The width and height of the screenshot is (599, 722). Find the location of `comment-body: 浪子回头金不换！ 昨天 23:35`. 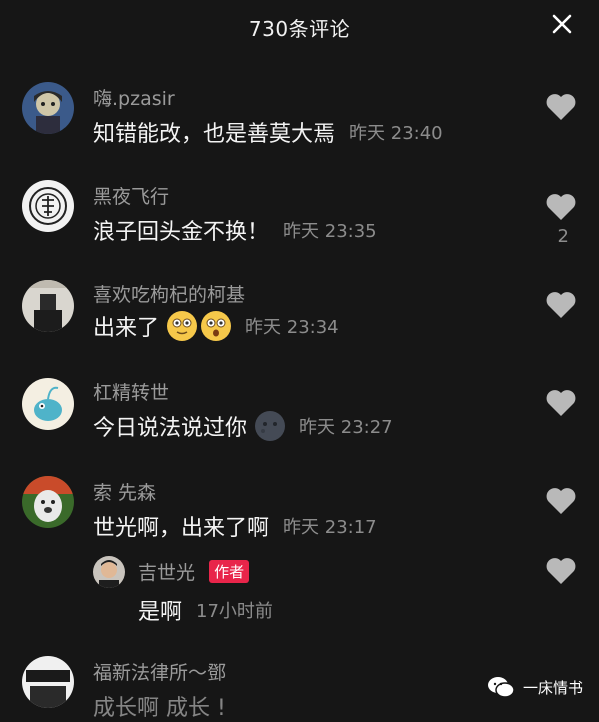

comment-body: 浪子回头金不换！ 昨天 23:35 is located at coordinates (235, 230).